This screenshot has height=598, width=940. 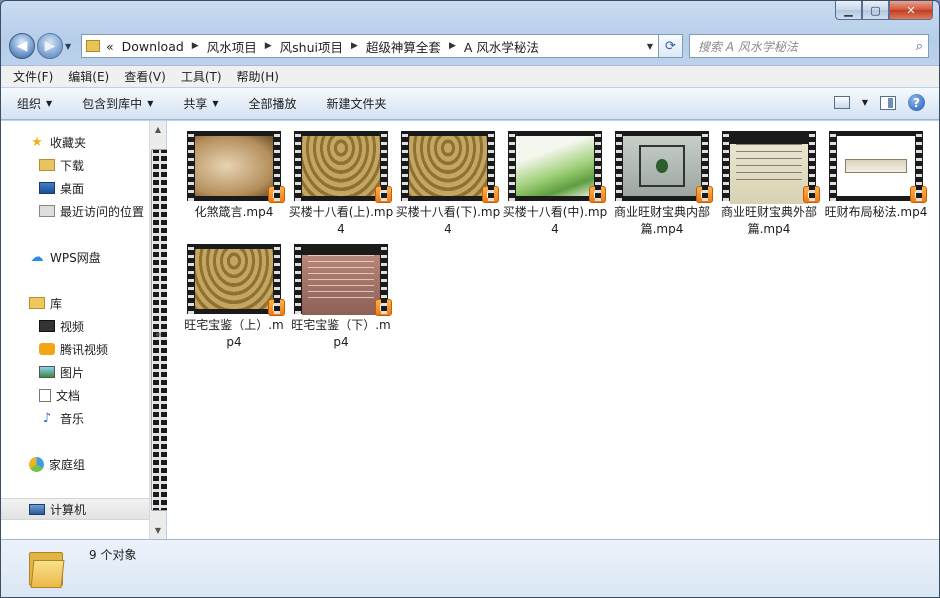 I want to click on nav-wps-cloud: ☁ WPS网盘, so click(x=75, y=257).